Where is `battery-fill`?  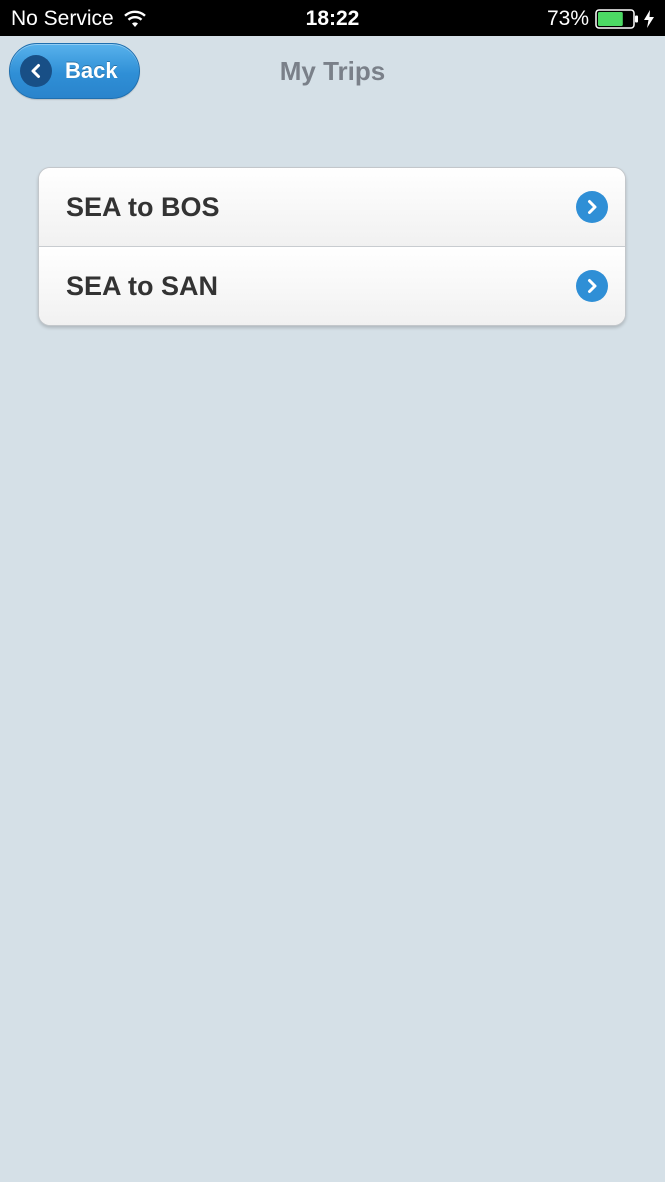 battery-fill is located at coordinates (610, 19).